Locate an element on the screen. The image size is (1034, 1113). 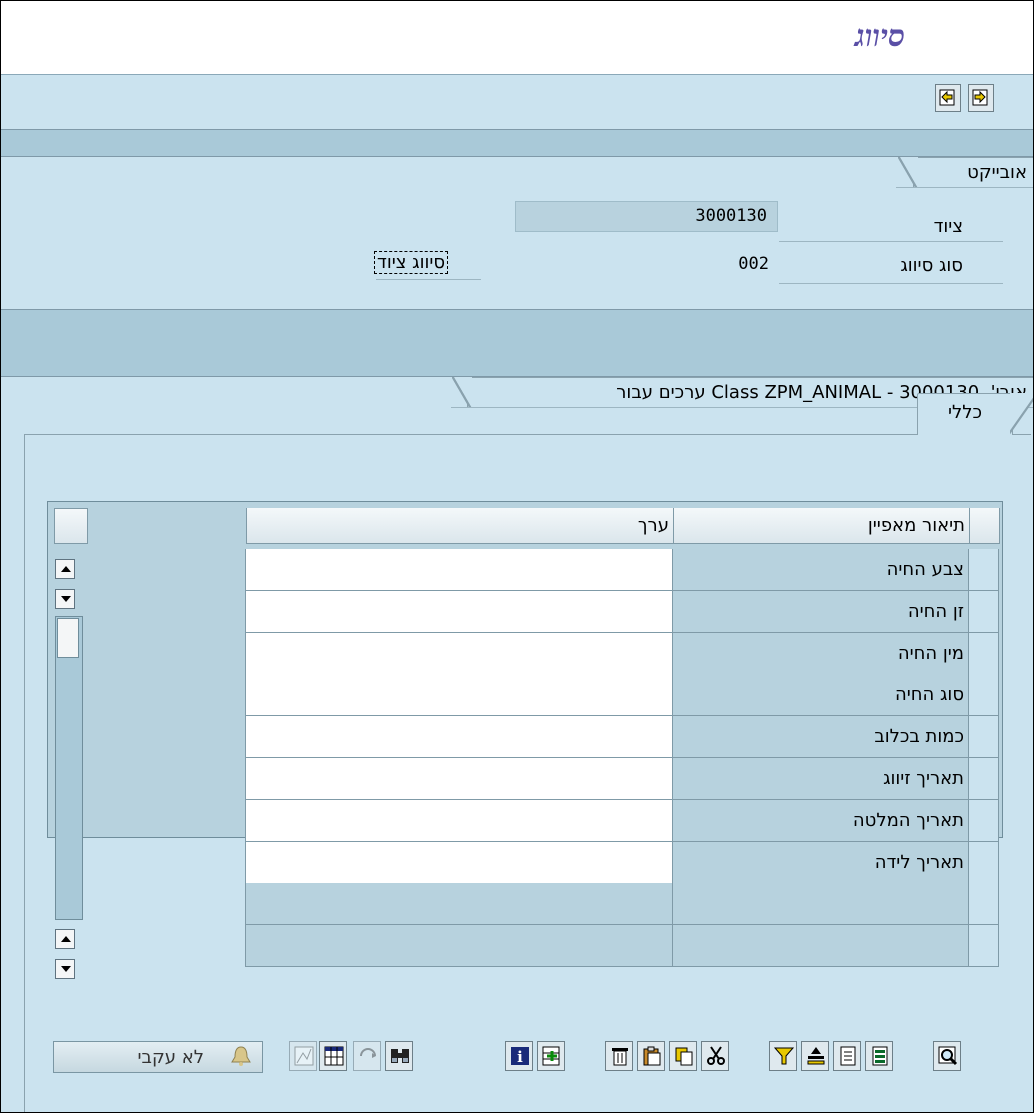
refresh-button is located at coordinates (367, 1056).